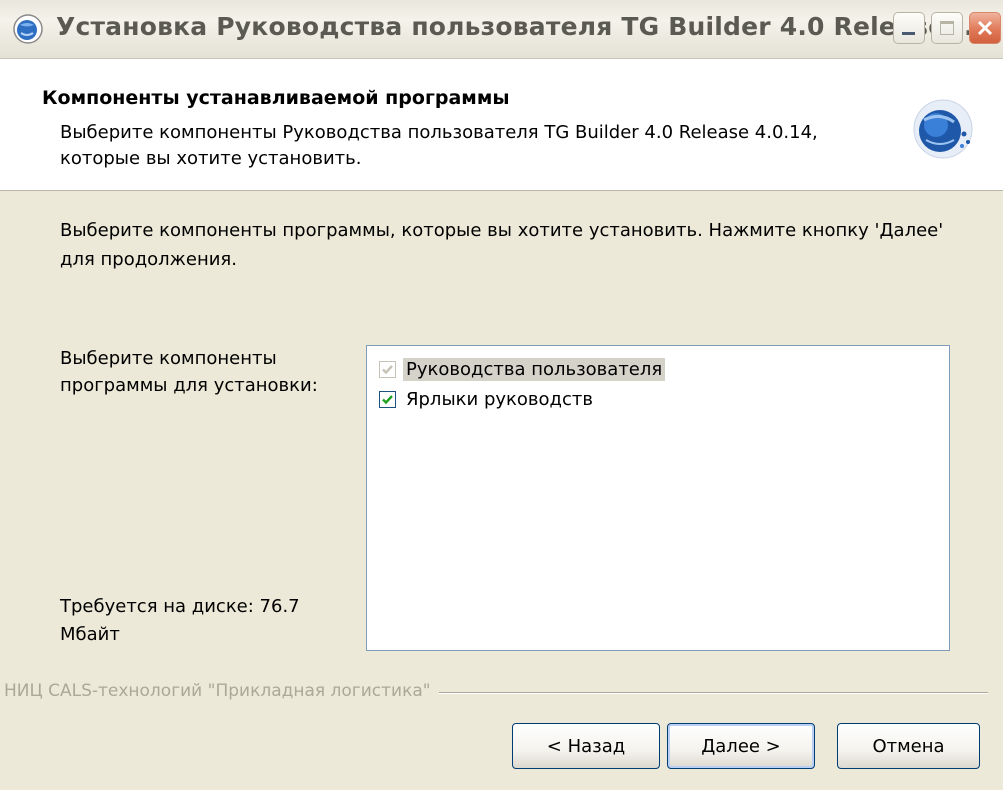 This screenshot has height=790, width=1003. Describe the element at coordinates (276, 98) in the screenshot. I see `page-title: Компоненты устанавливаемой программы` at that location.